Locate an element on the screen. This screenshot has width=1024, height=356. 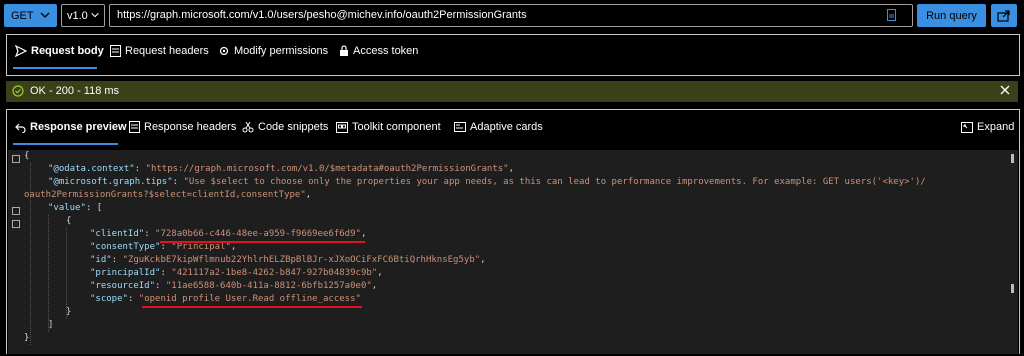
json-key: "scope" is located at coordinates (109, 299).